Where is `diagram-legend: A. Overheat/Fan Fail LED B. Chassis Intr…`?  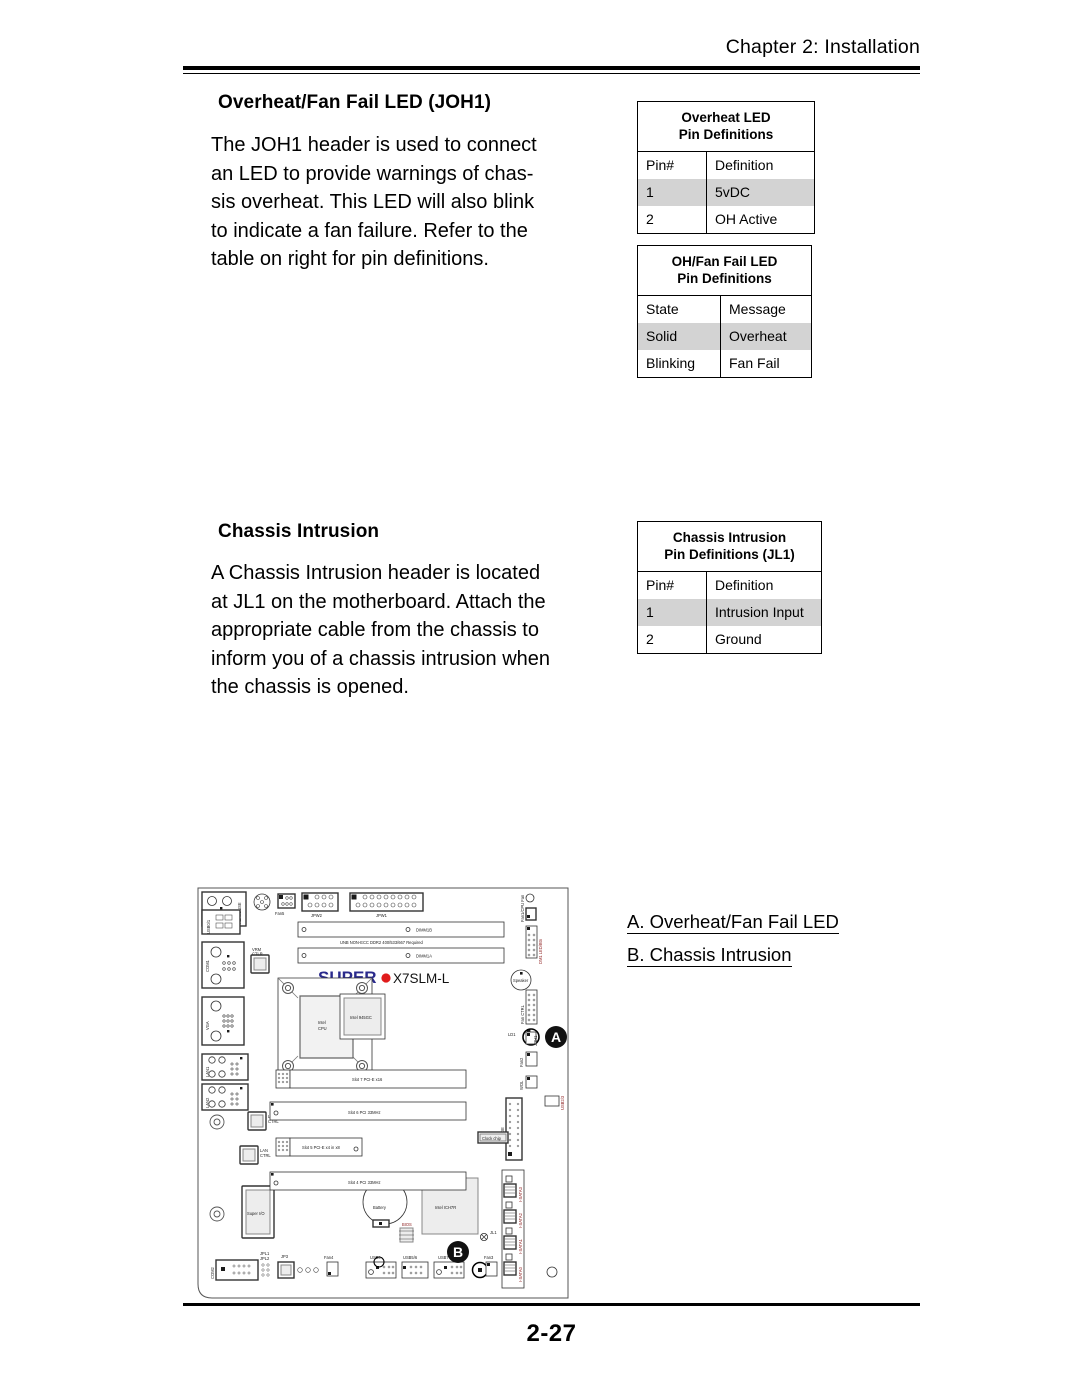 diagram-legend: A. Overheat/Fan Fail LED B. Chassis Intr… is located at coordinates (733, 938).